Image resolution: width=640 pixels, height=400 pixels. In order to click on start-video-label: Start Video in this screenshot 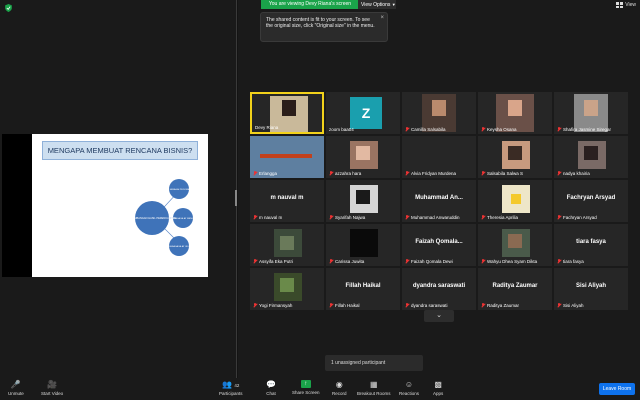, I will do `click(52, 393)`.